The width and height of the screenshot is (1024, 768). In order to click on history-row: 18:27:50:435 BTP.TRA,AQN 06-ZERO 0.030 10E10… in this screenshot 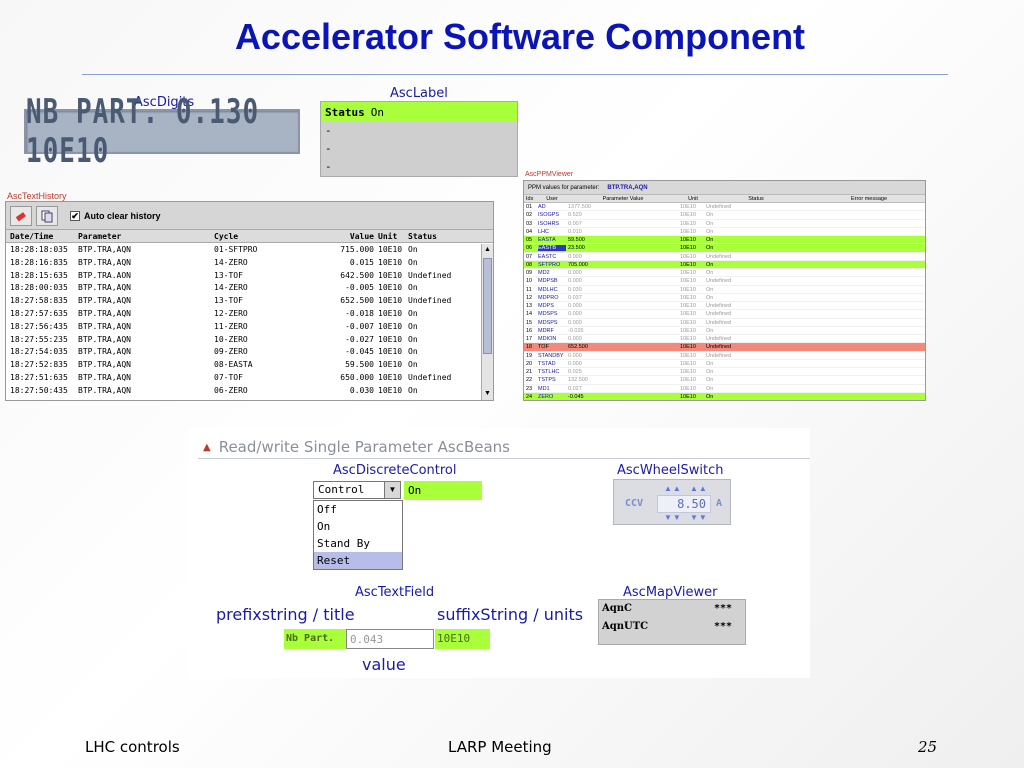, I will do `click(249, 390)`.